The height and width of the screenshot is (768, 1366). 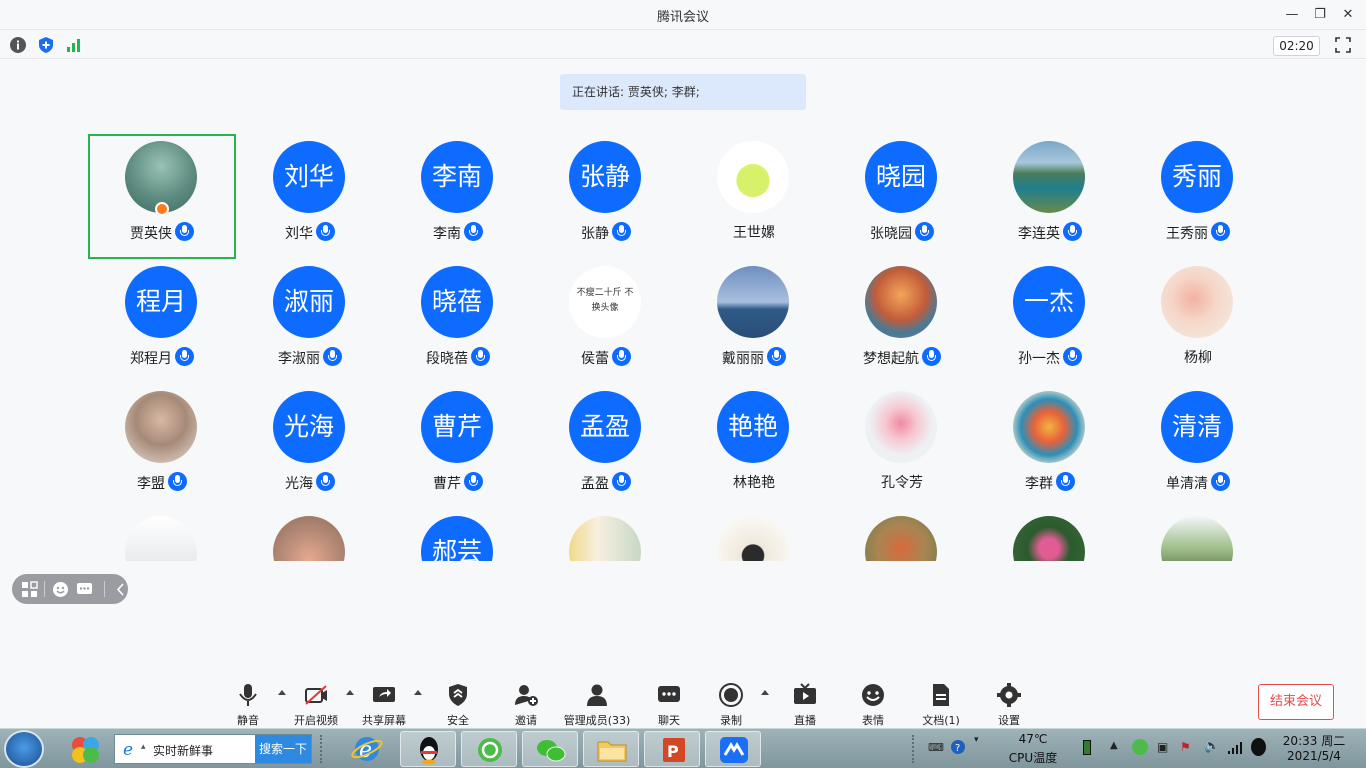 I want to click on floating-toolbar, so click(x=70, y=589).